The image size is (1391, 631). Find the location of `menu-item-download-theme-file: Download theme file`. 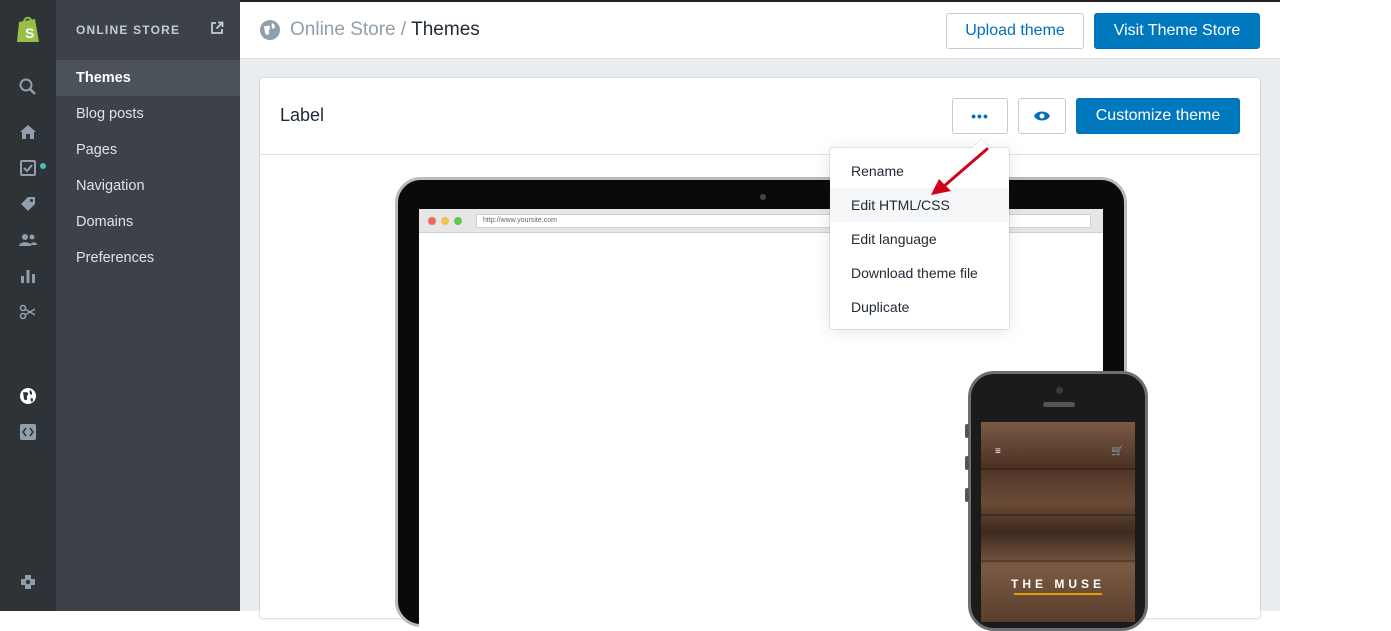

menu-item-download-theme-file: Download theme file is located at coordinates (919, 273).